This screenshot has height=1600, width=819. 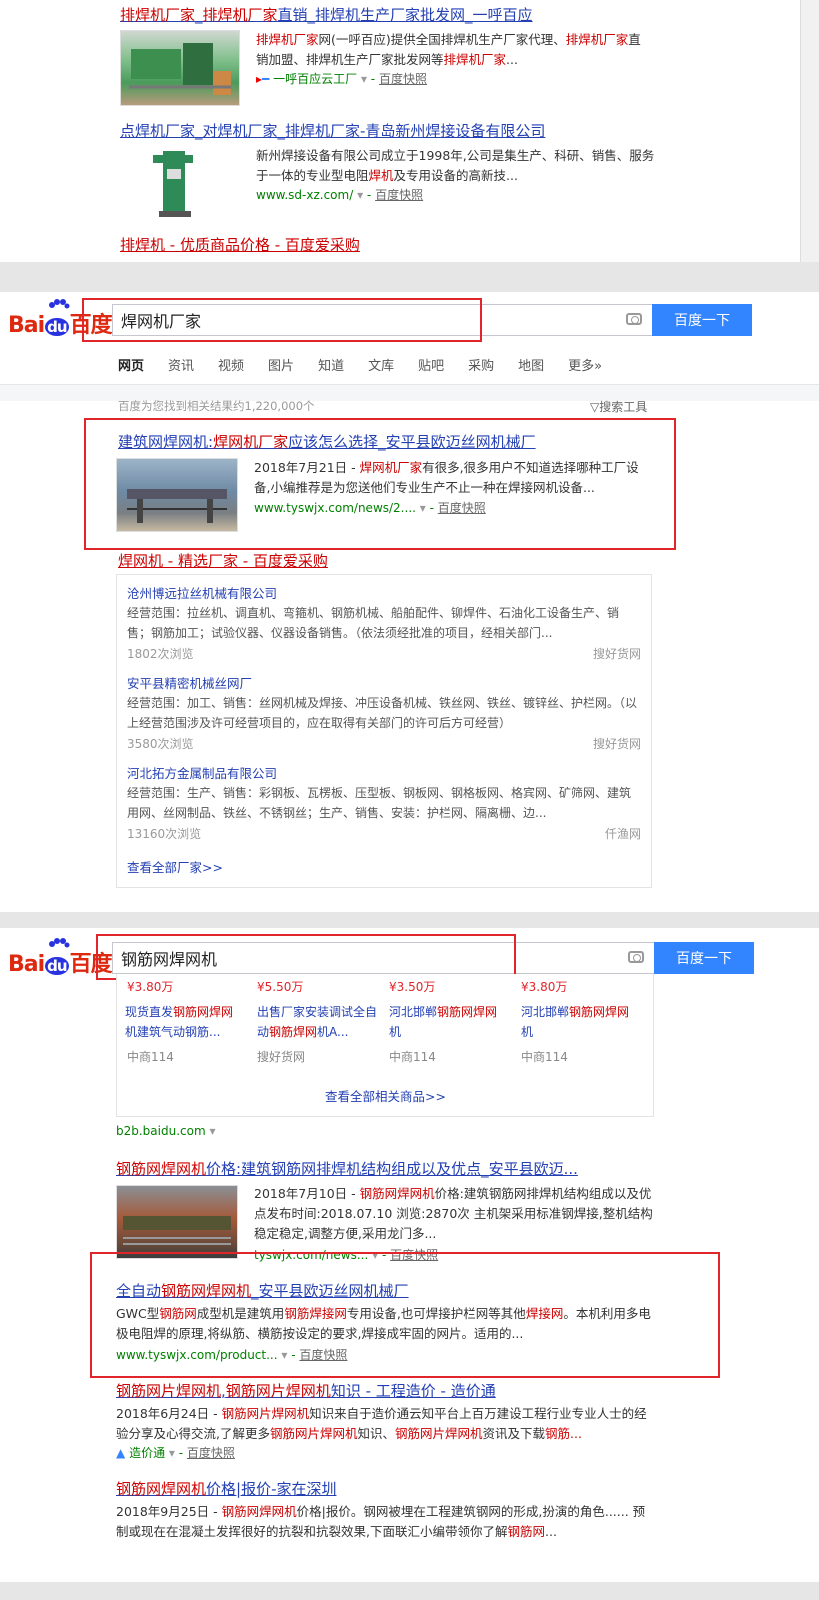 I want to click on product-shop-2: 搜好货网, so click(x=281, y=1057).